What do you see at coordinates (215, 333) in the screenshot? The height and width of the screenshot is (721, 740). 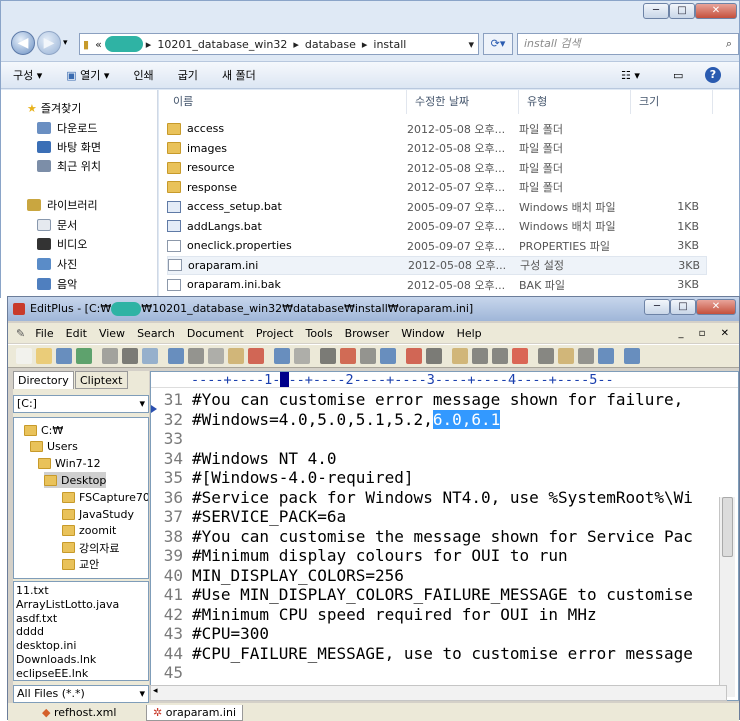 I see `menu-document: Document` at bounding box center [215, 333].